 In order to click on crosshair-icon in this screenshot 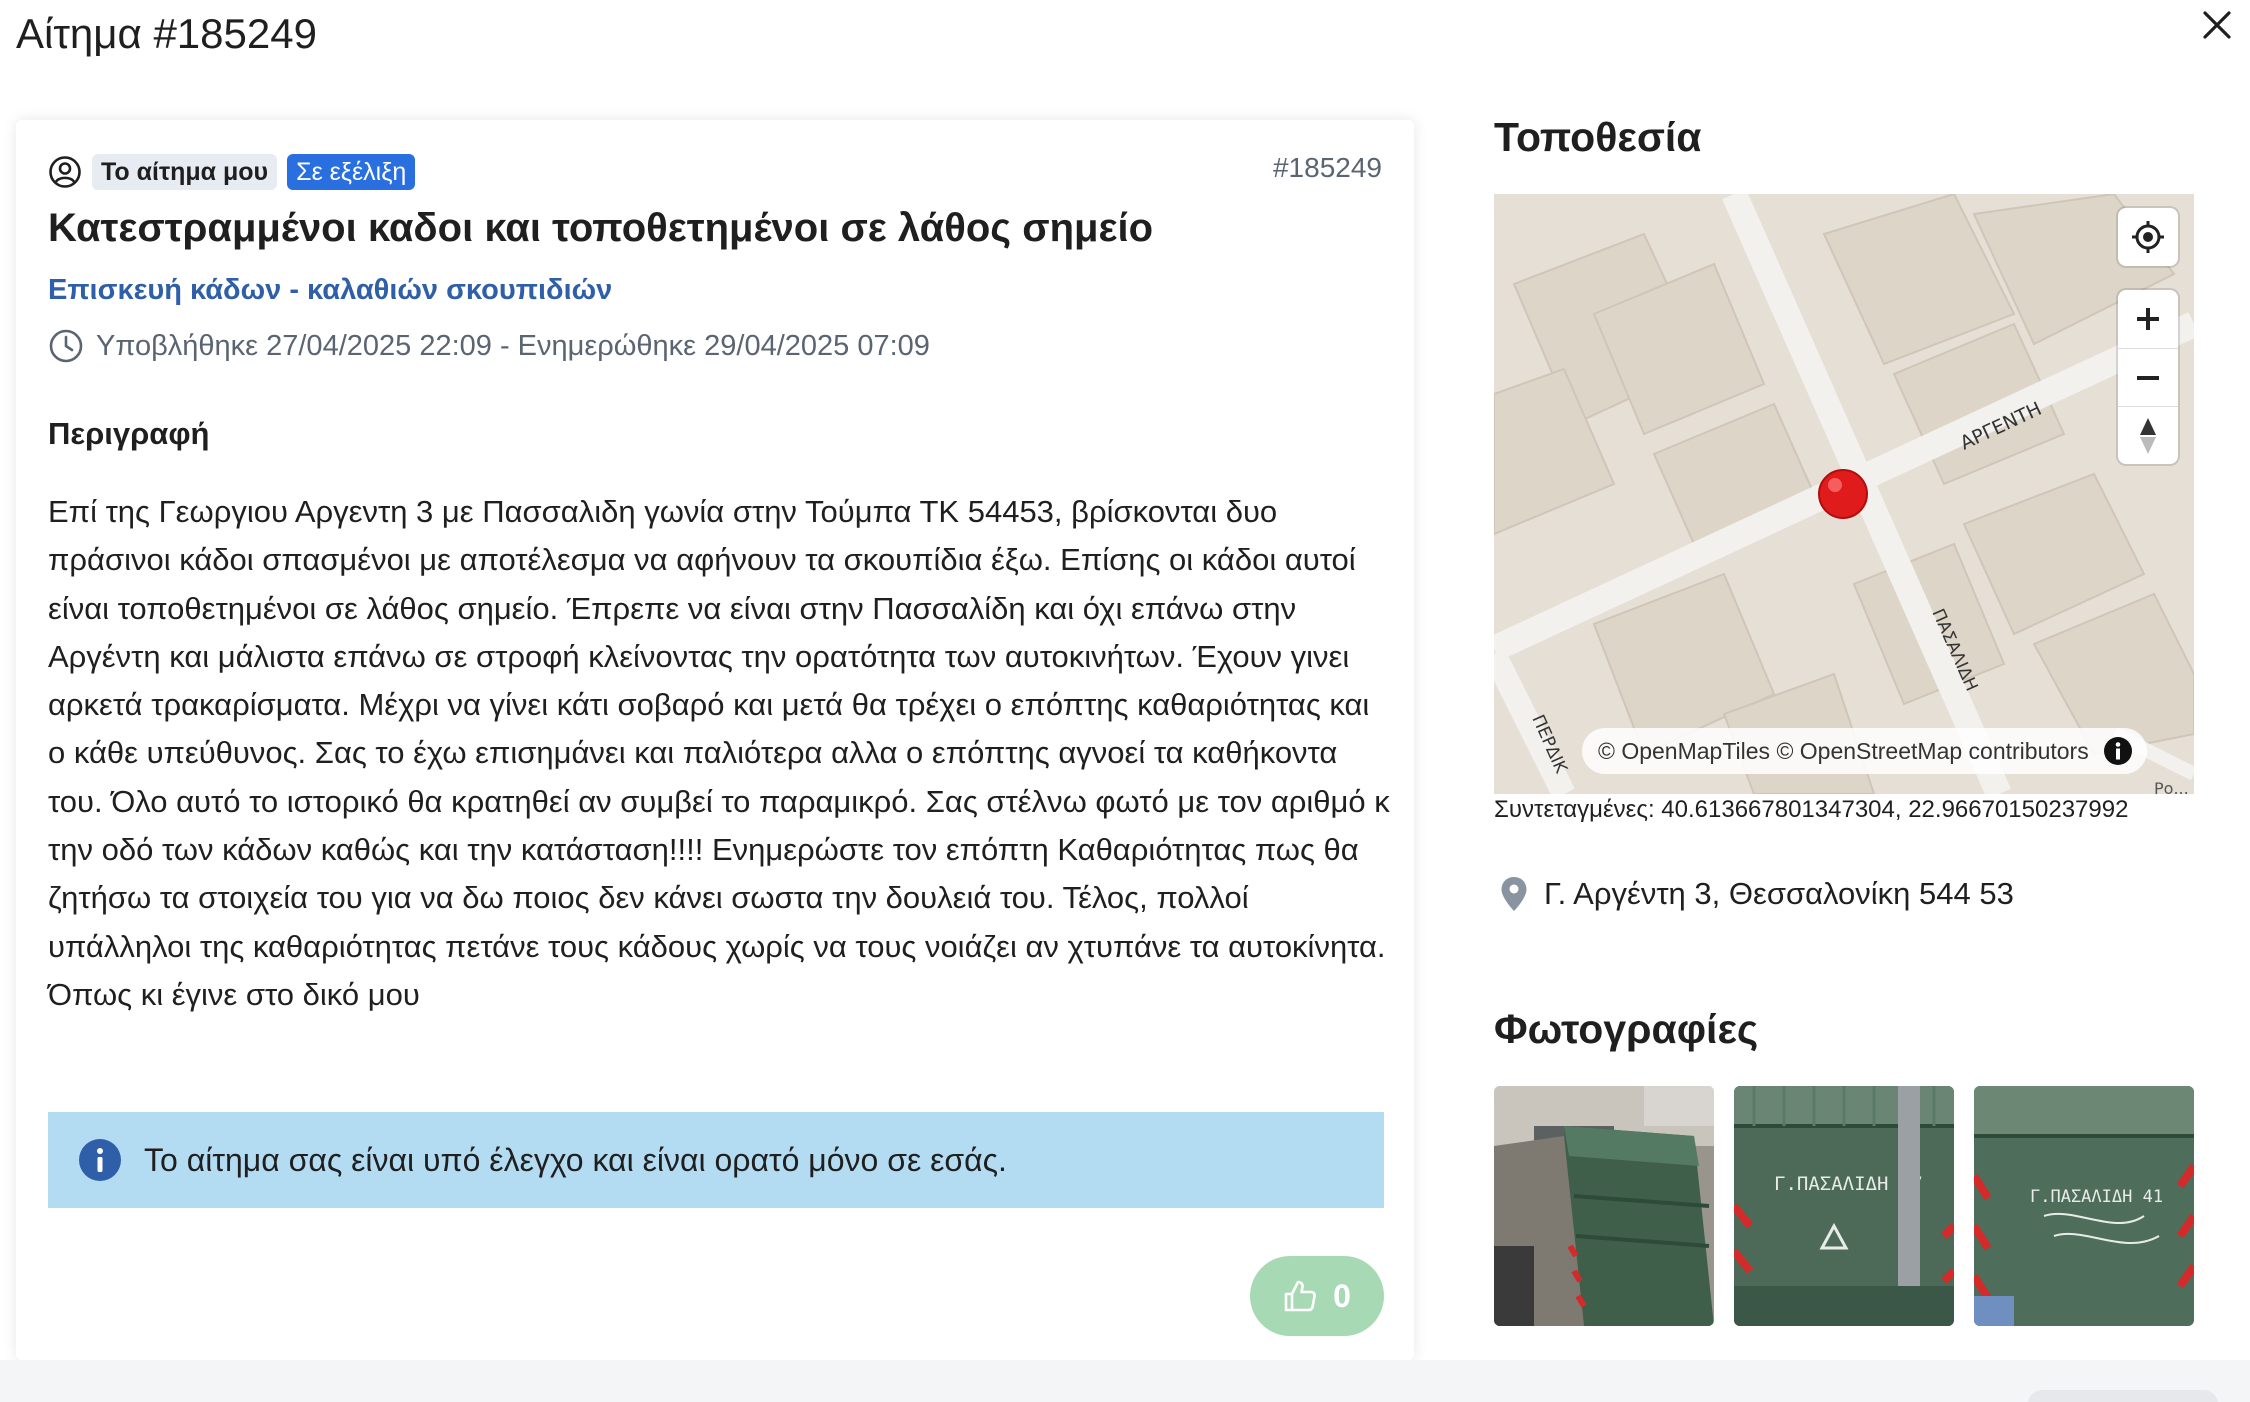, I will do `click(2148, 237)`.